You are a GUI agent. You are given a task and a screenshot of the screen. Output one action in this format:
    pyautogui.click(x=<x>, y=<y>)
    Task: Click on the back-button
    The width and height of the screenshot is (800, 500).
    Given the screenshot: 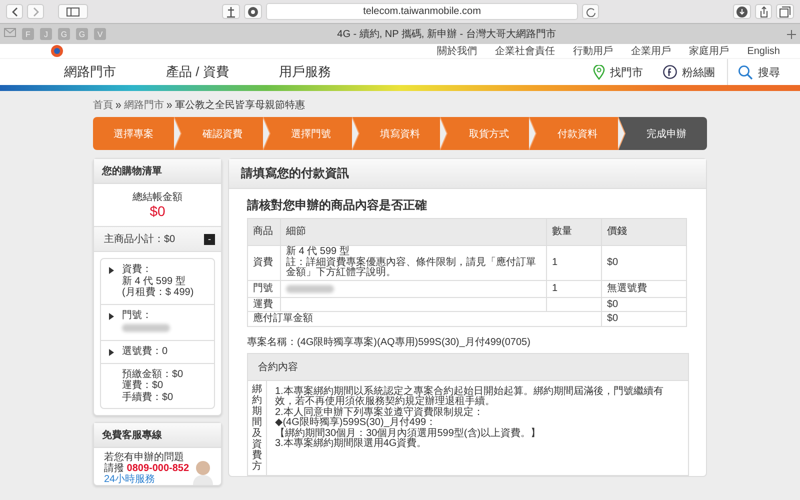 What is the action you would take?
    pyautogui.click(x=14, y=11)
    